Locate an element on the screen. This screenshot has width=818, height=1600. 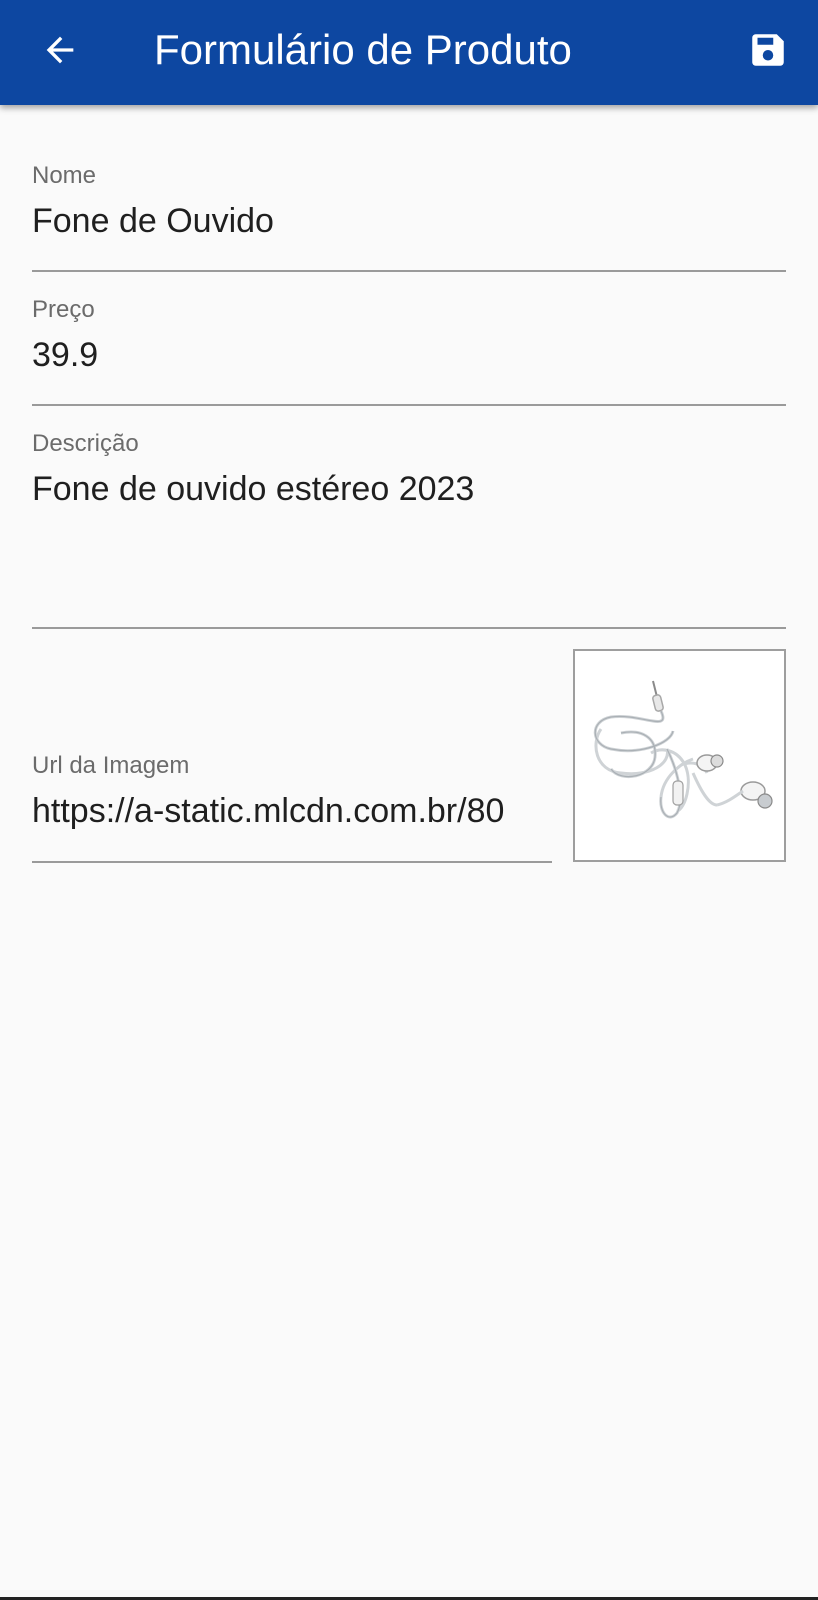
page-title: Formulário de Produto is located at coordinates (363, 49).